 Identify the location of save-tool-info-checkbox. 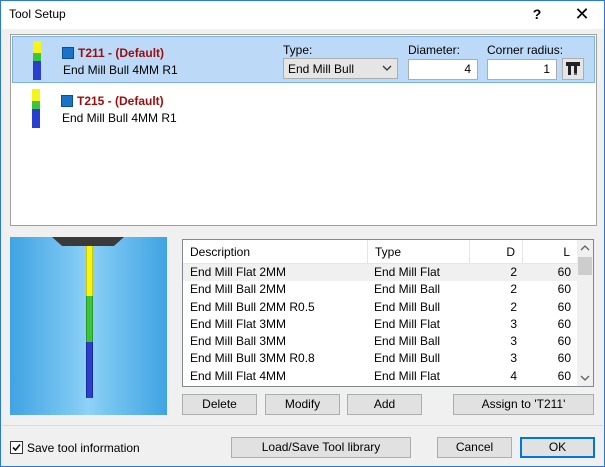
(16, 447).